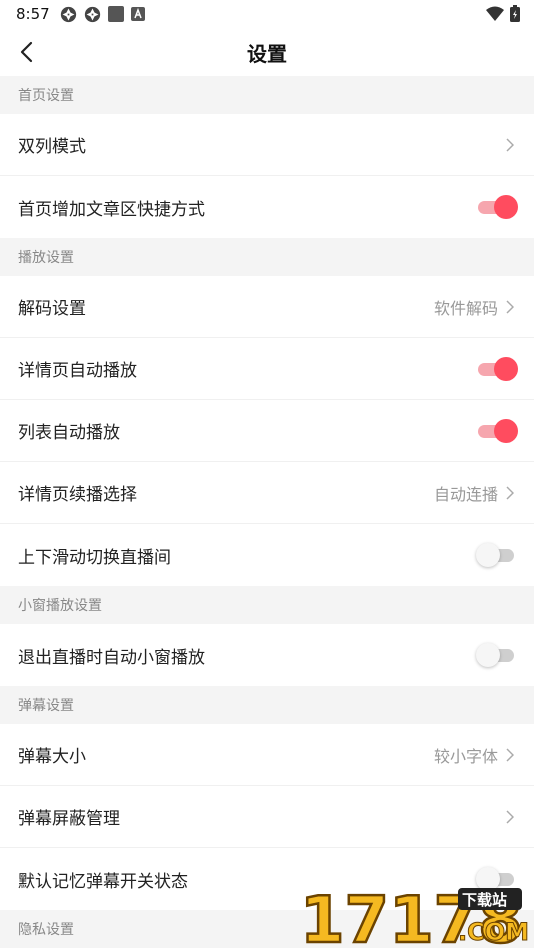 This screenshot has width=534, height=950. I want to click on setting-row-continue-play: 详情页续播选择 自动连播, so click(267, 493).